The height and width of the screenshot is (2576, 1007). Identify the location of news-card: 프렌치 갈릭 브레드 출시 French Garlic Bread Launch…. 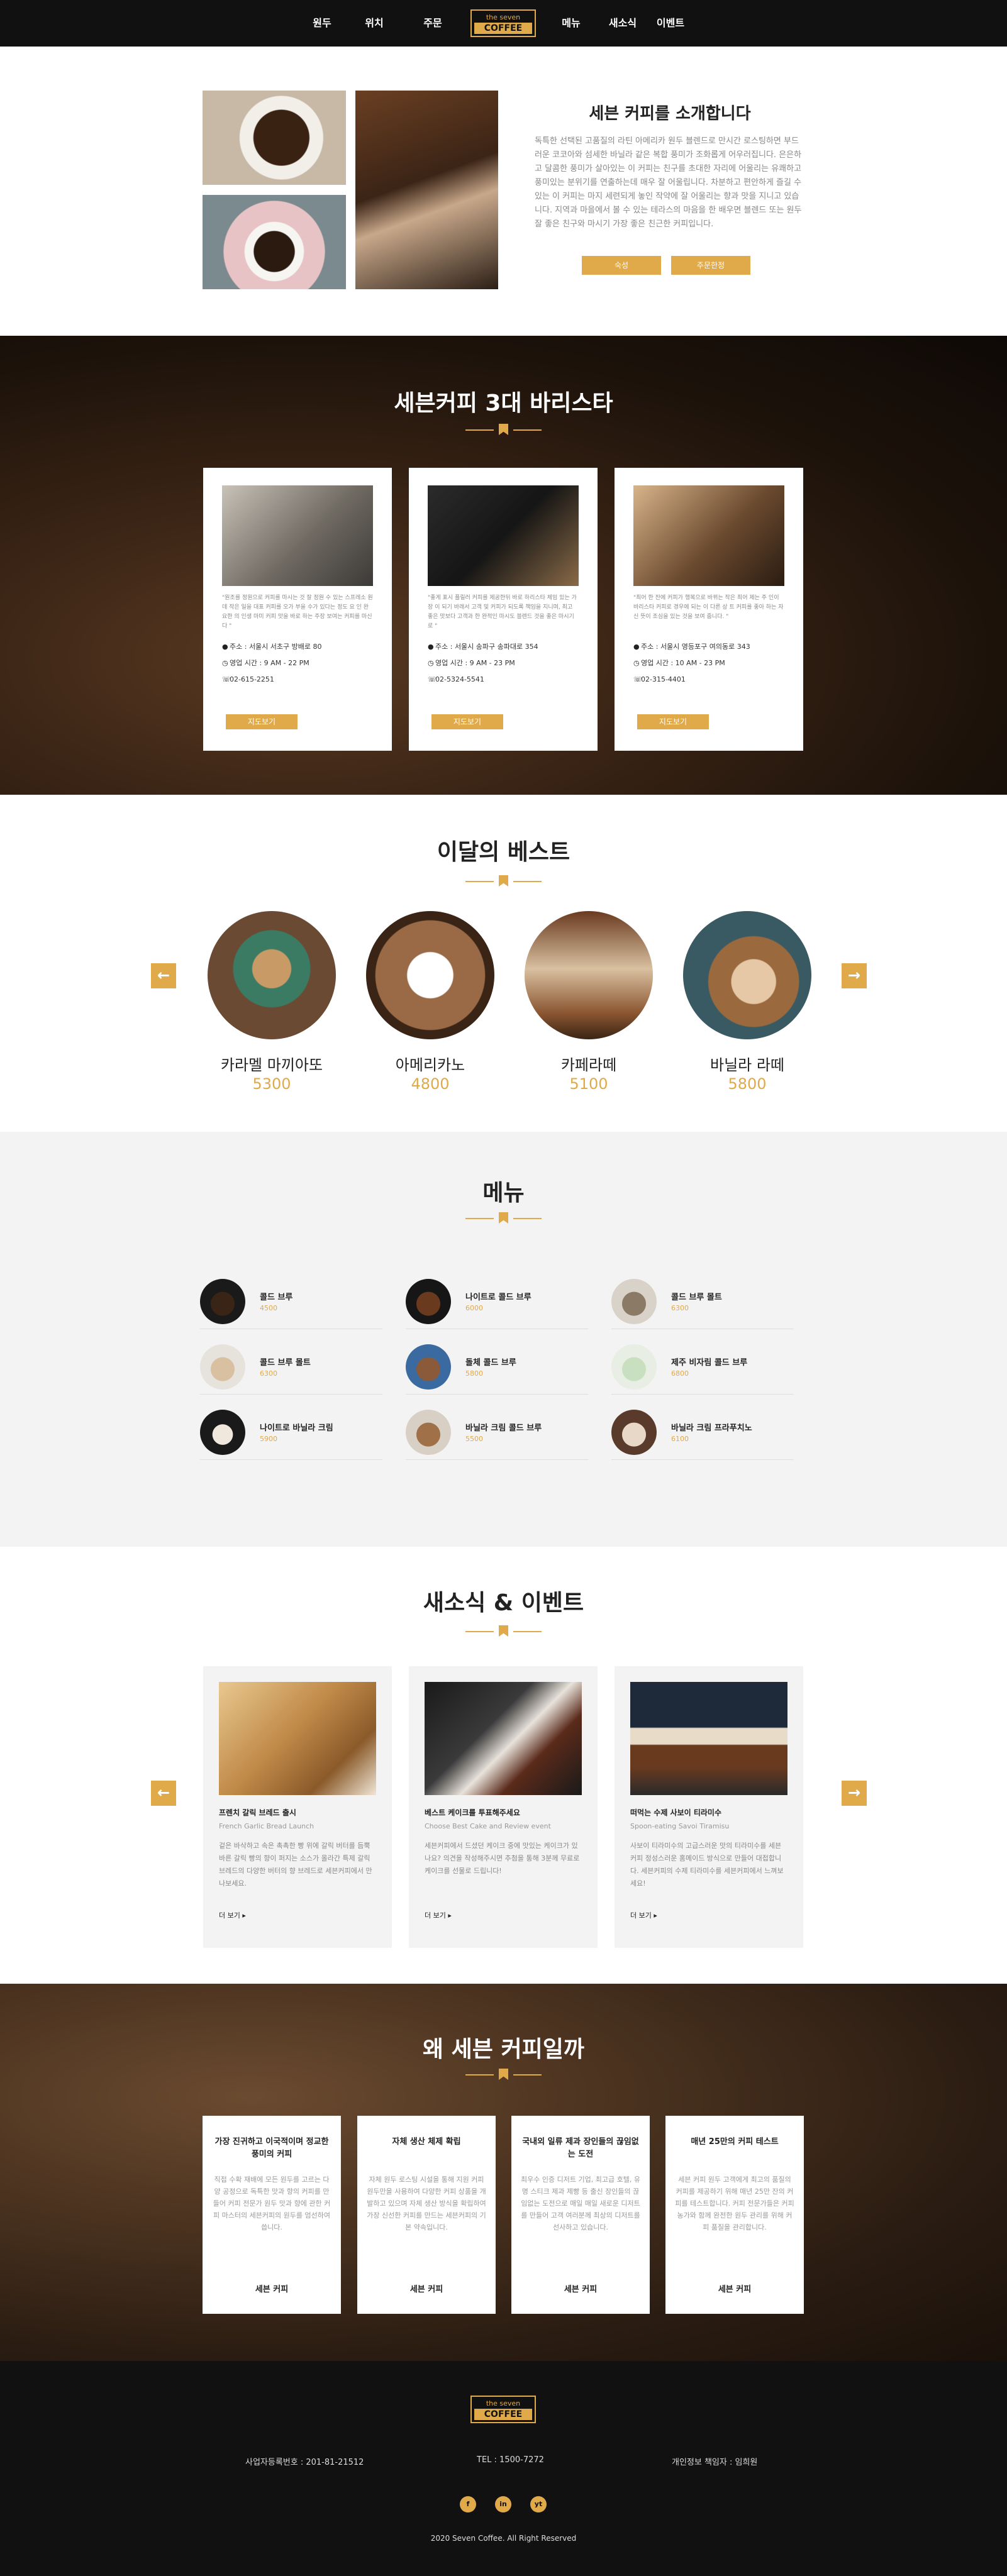
(297, 1807).